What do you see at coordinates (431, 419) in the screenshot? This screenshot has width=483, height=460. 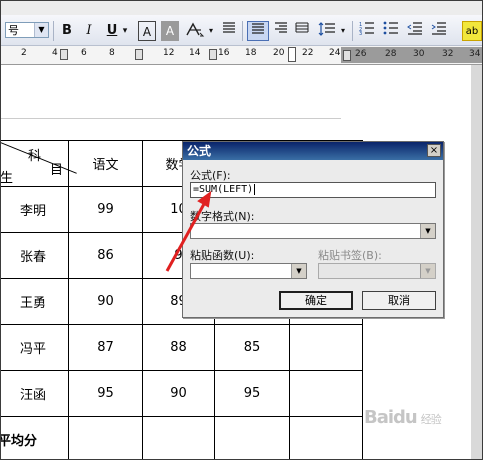 I see `watermark-sub: 经验` at bounding box center [431, 419].